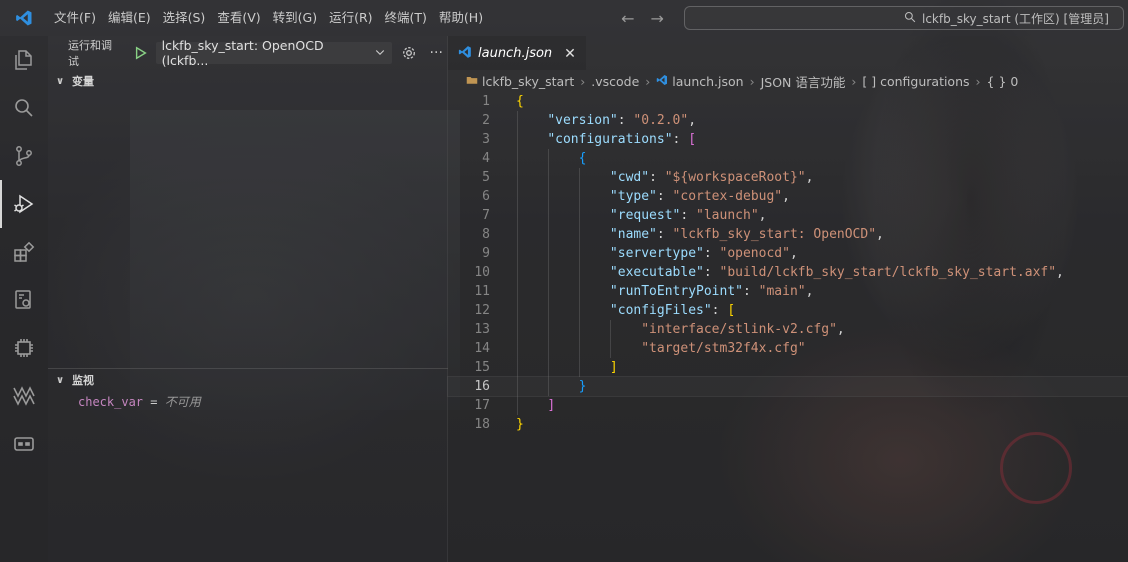 This screenshot has height=562, width=1128. Describe the element at coordinates (482, 424) in the screenshot. I see `line-number: 18` at that location.